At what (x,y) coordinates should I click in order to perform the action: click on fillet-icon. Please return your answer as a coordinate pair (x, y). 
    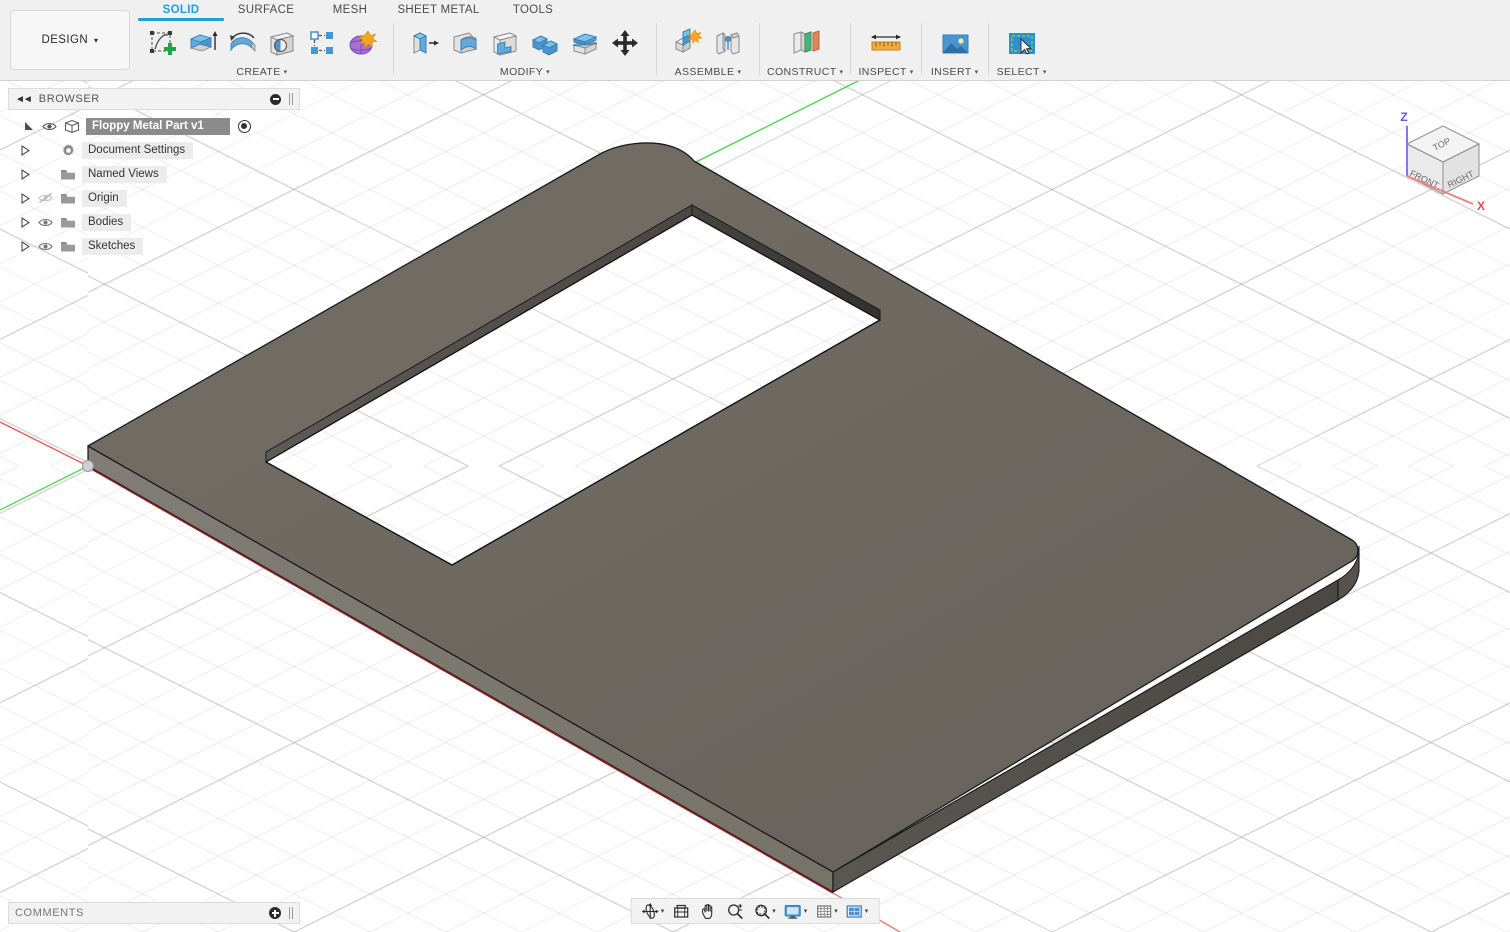
    Looking at the image, I should click on (465, 43).